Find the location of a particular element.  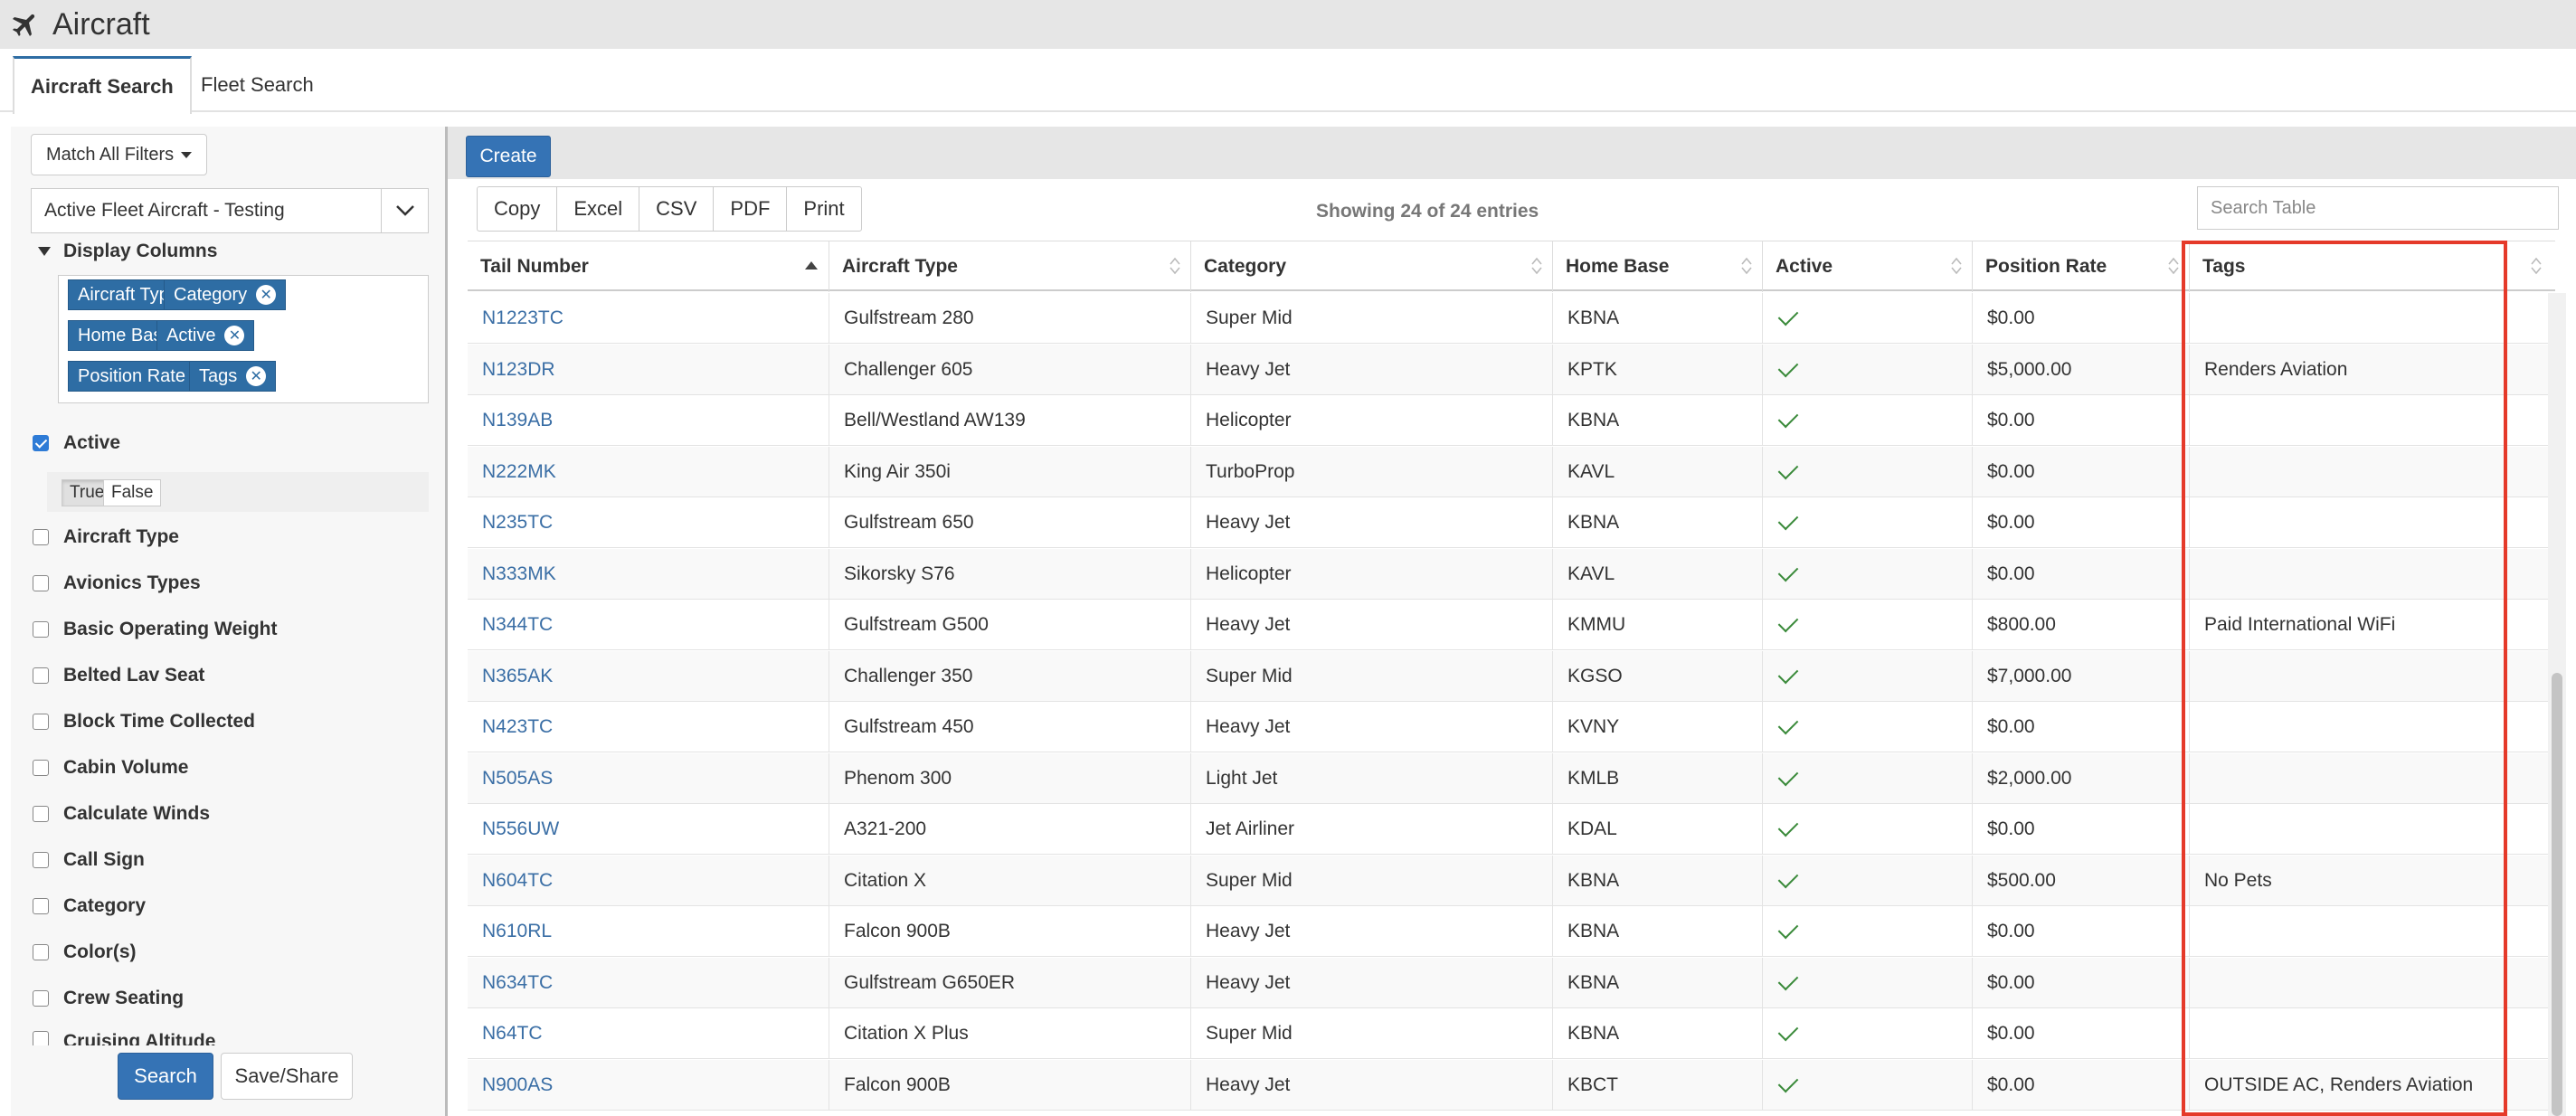

table-scrollbar is located at coordinates (2557, 705).